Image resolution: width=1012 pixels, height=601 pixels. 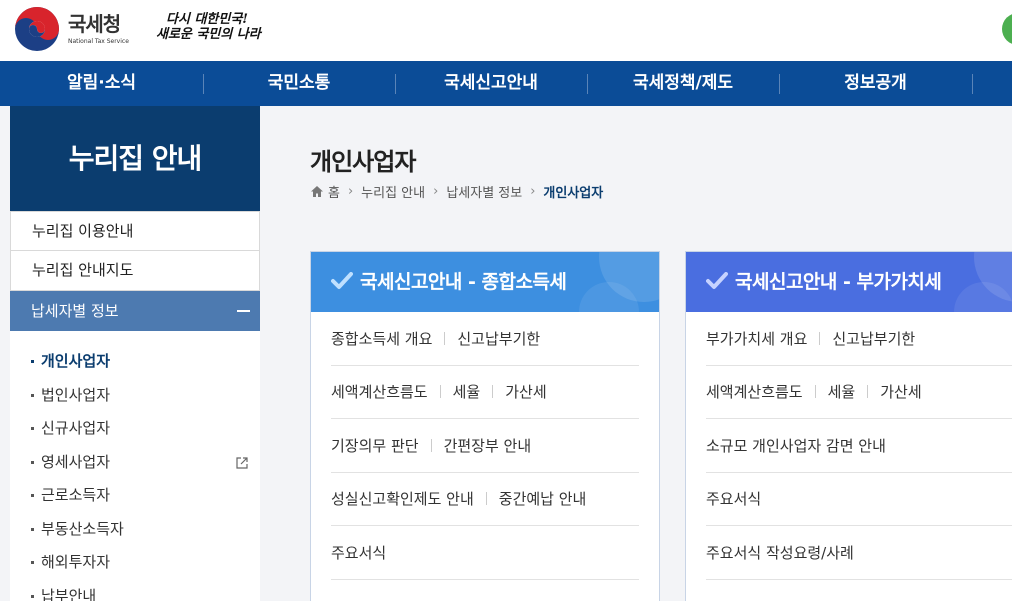 I want to click on sub-item-real-estate-earner: 부동산소득자, so click(x=135, y=530).